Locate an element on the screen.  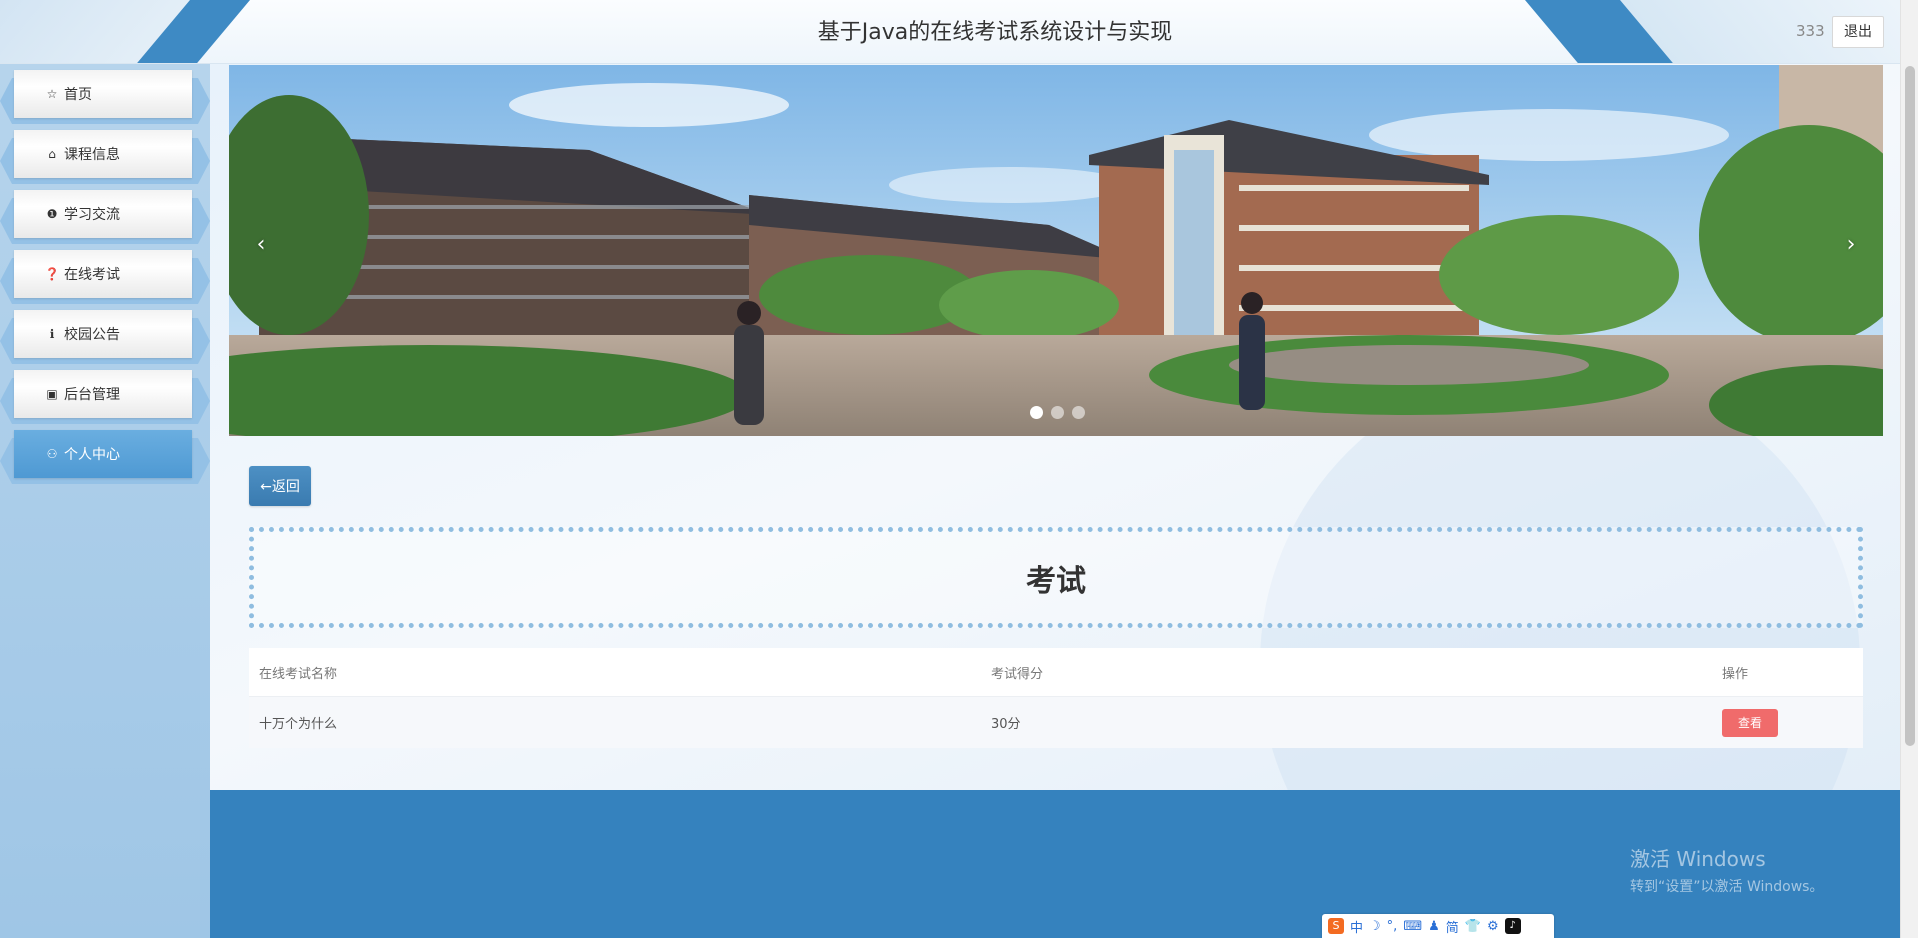
section-title-box: 考试 is located at coordinates (1056, 577).